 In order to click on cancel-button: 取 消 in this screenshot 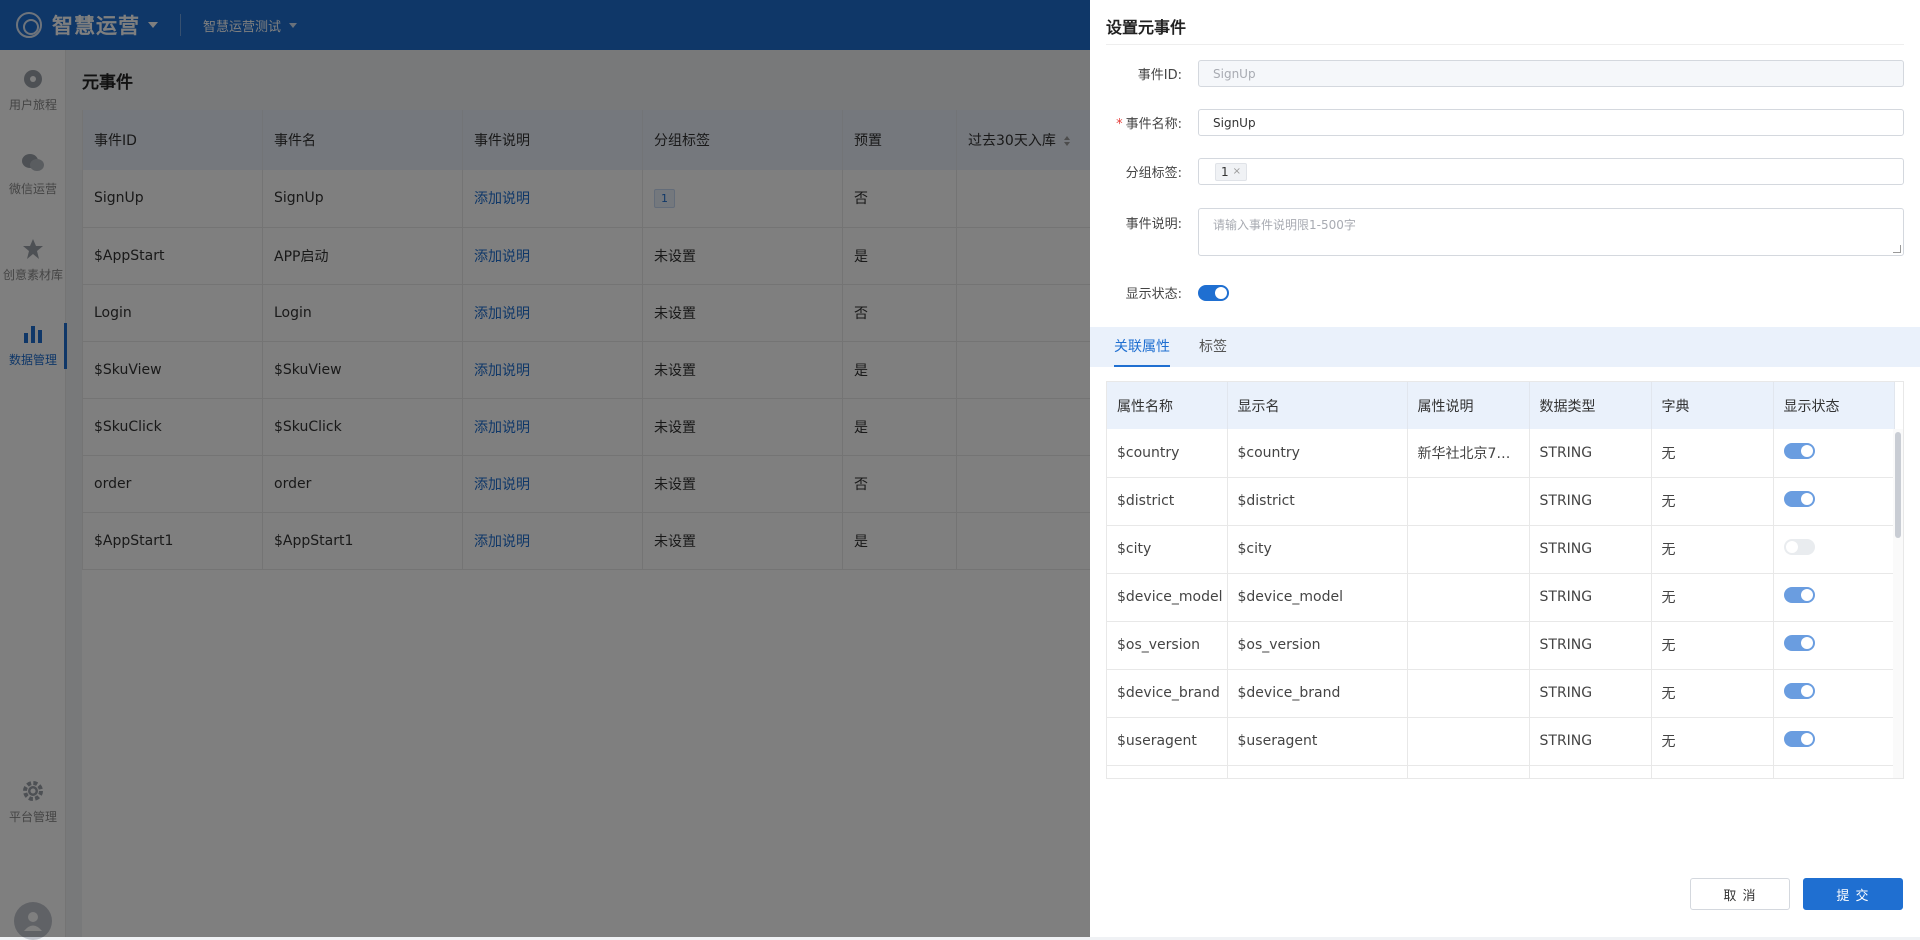, I will do `click(1740, 894)`.